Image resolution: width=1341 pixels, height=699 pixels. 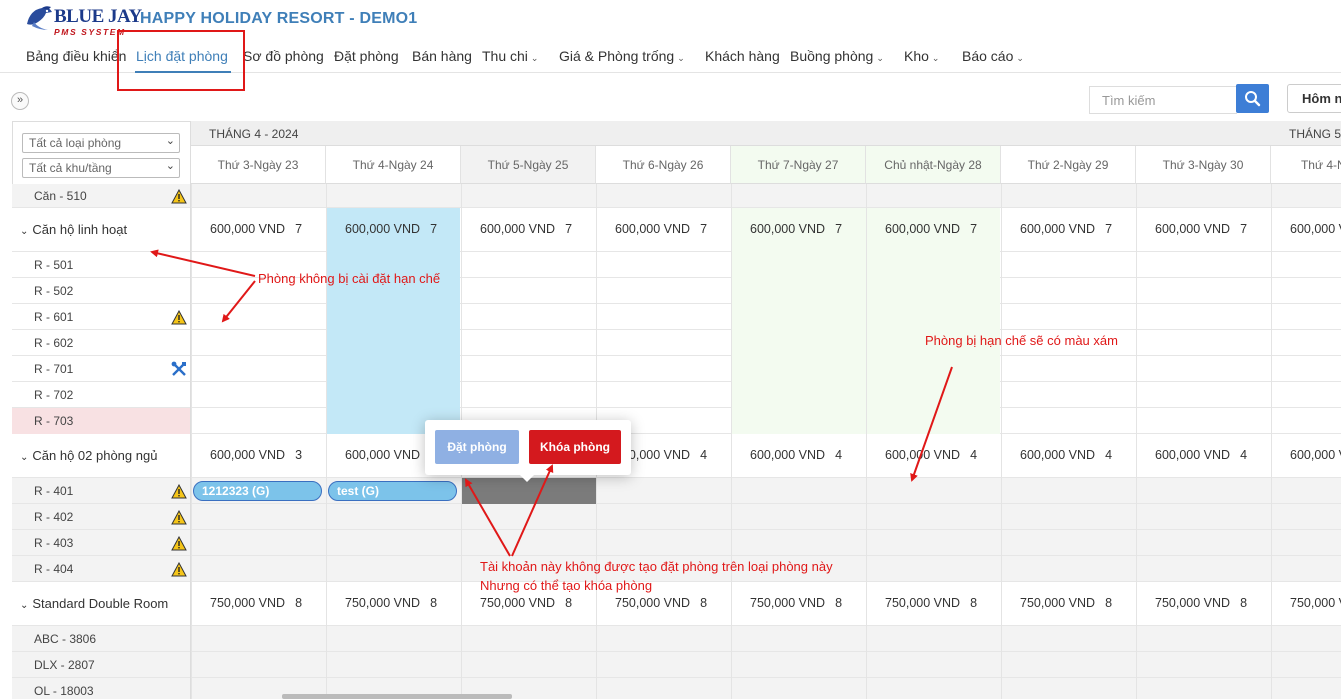 What do you see at coordinates (1021, 340) in the screenshot?
I see `annotation-restricted-gray: Phòng bị hạn chế sẽ có màu xám` at bounding box center [1021, 340].